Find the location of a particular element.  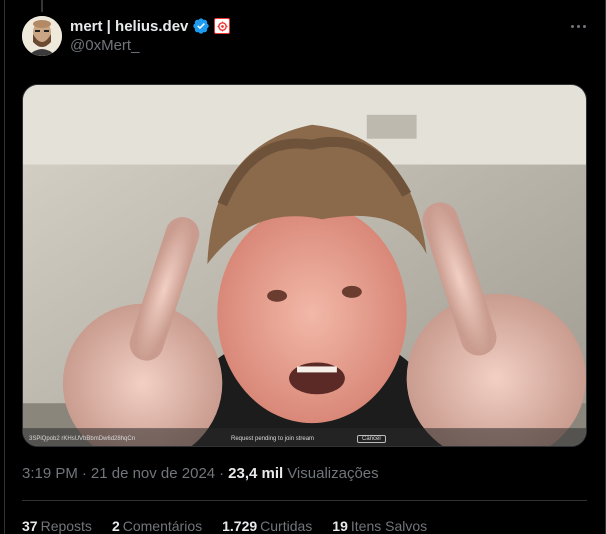

author-name-row: mert | helius.dev is located at coordinates (150, 26).